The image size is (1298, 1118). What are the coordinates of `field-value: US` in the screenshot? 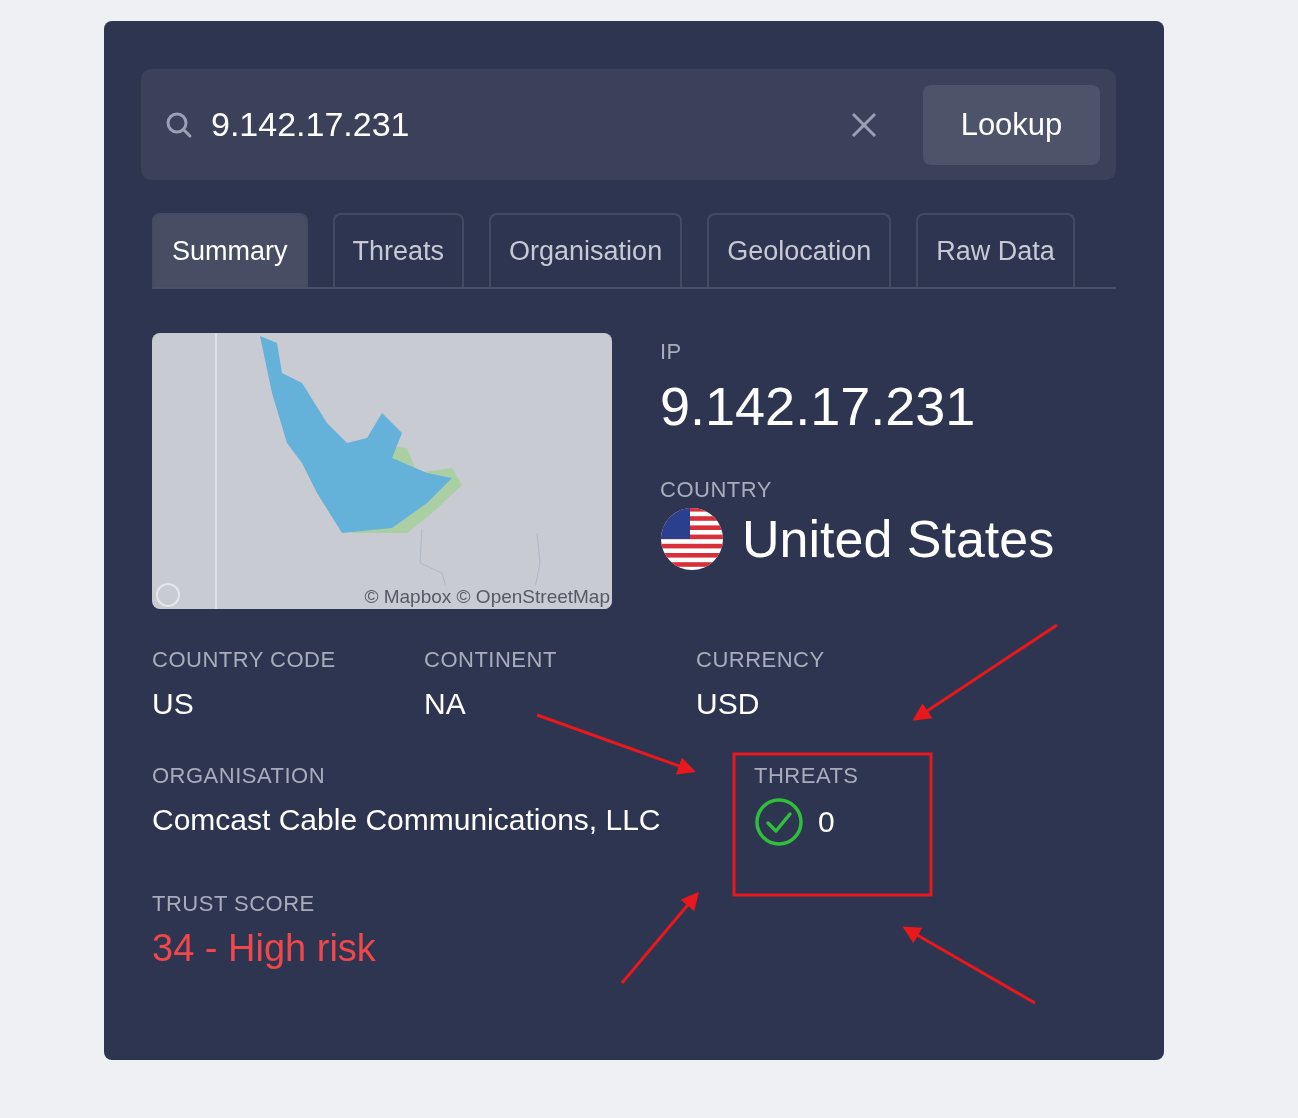 It's located at (173, 704).